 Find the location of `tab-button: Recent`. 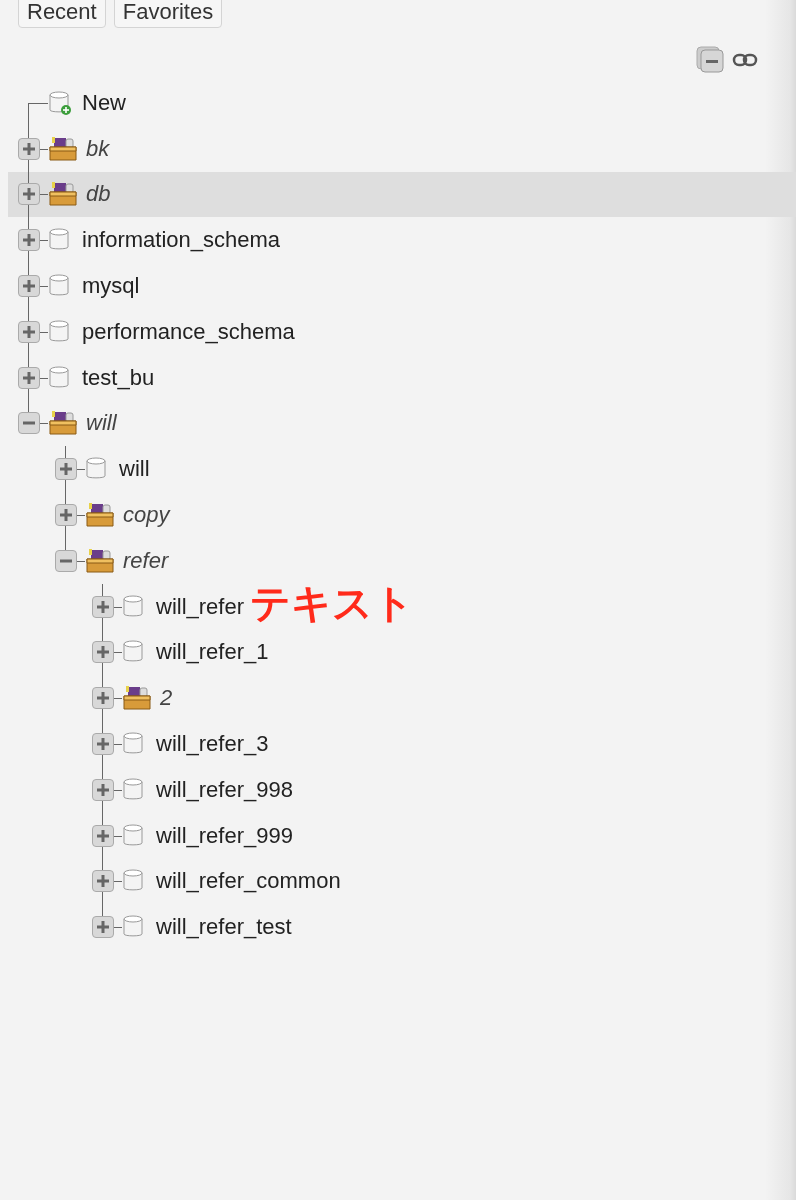

tab-button: Recent is located at coordinates (62, 14).